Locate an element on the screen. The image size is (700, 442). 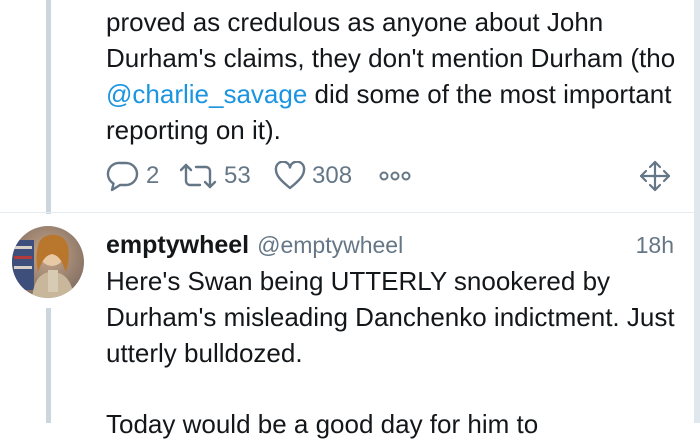
retweet-button: 53 is located at coordinates (214, 176).